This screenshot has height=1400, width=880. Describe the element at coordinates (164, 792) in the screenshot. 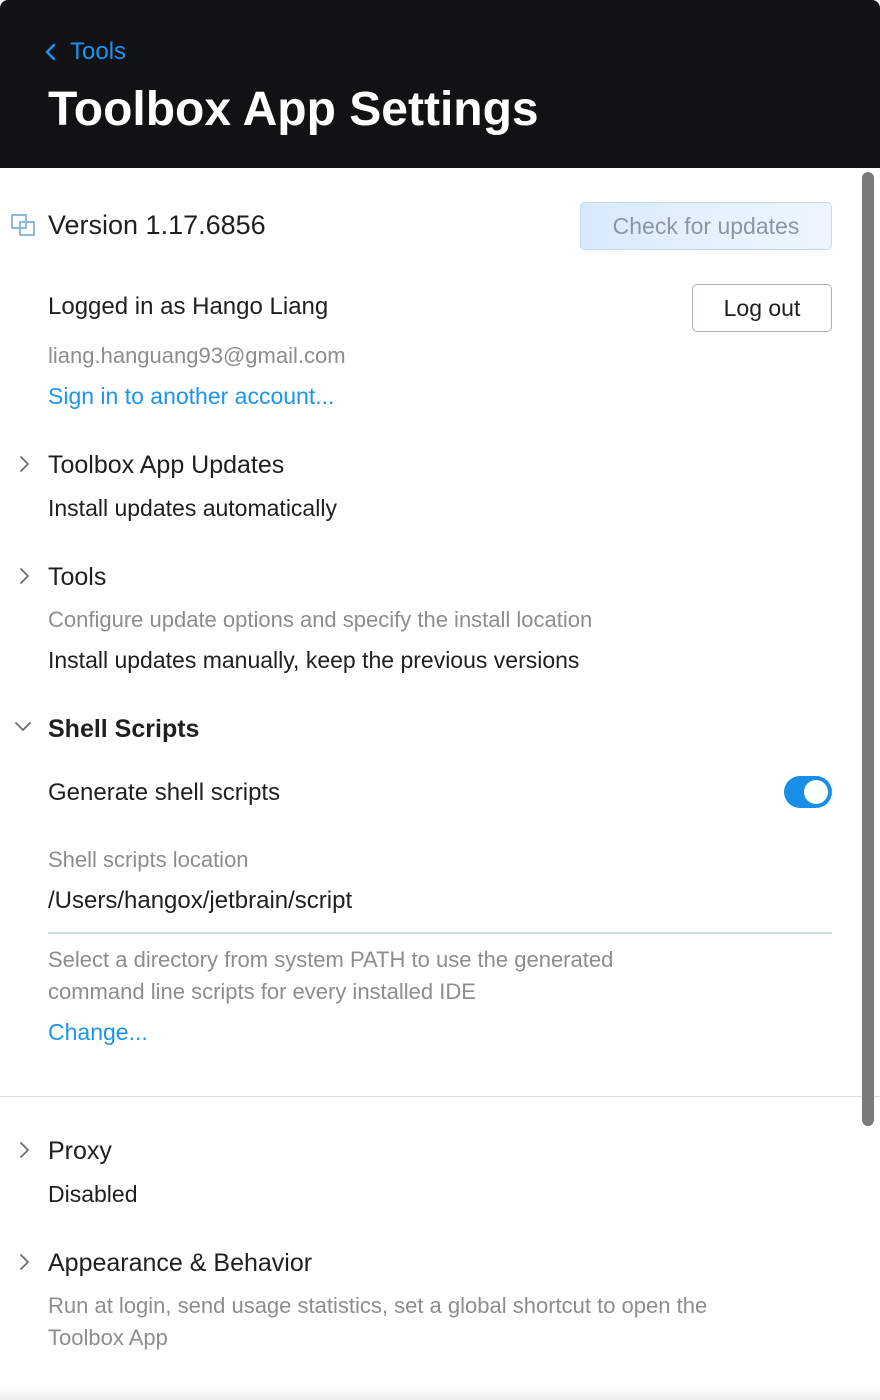

I see `generate-shell-scripts-label: Generate shell scripts` at that location.